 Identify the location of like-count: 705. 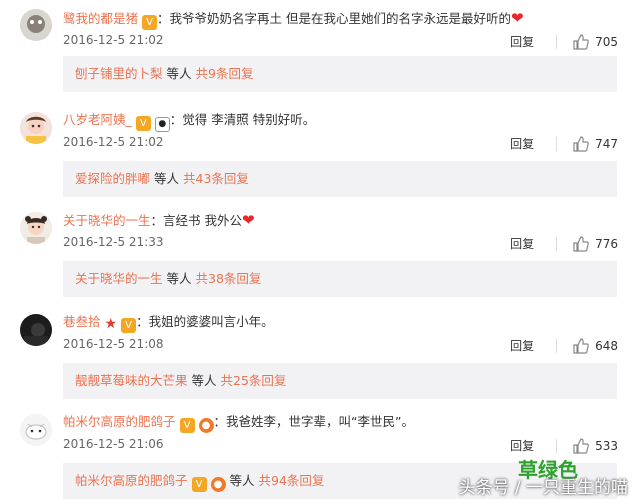
(606, 41).